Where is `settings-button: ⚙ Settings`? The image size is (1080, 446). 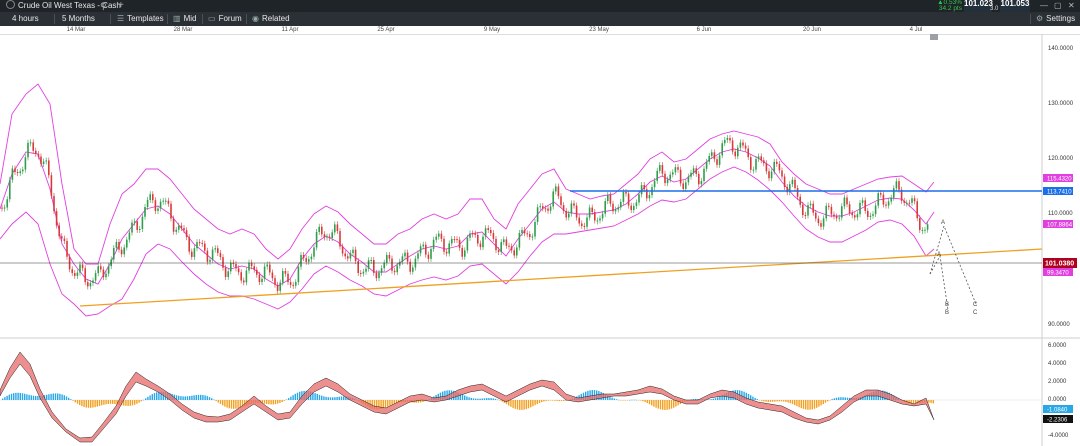
settings-button: ⚙ Settings is located at coordinates (1055, 19).